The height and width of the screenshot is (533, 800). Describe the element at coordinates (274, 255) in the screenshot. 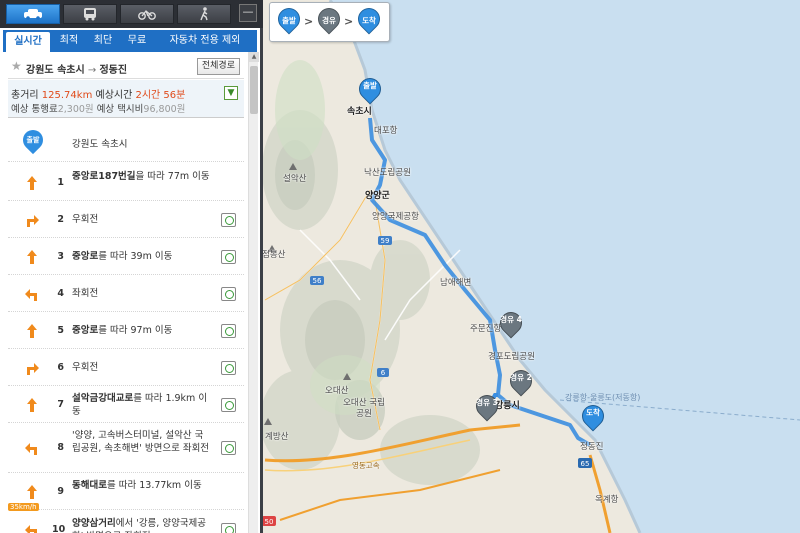

I see `map-label-jeombongsan: 점봉산` at that location.